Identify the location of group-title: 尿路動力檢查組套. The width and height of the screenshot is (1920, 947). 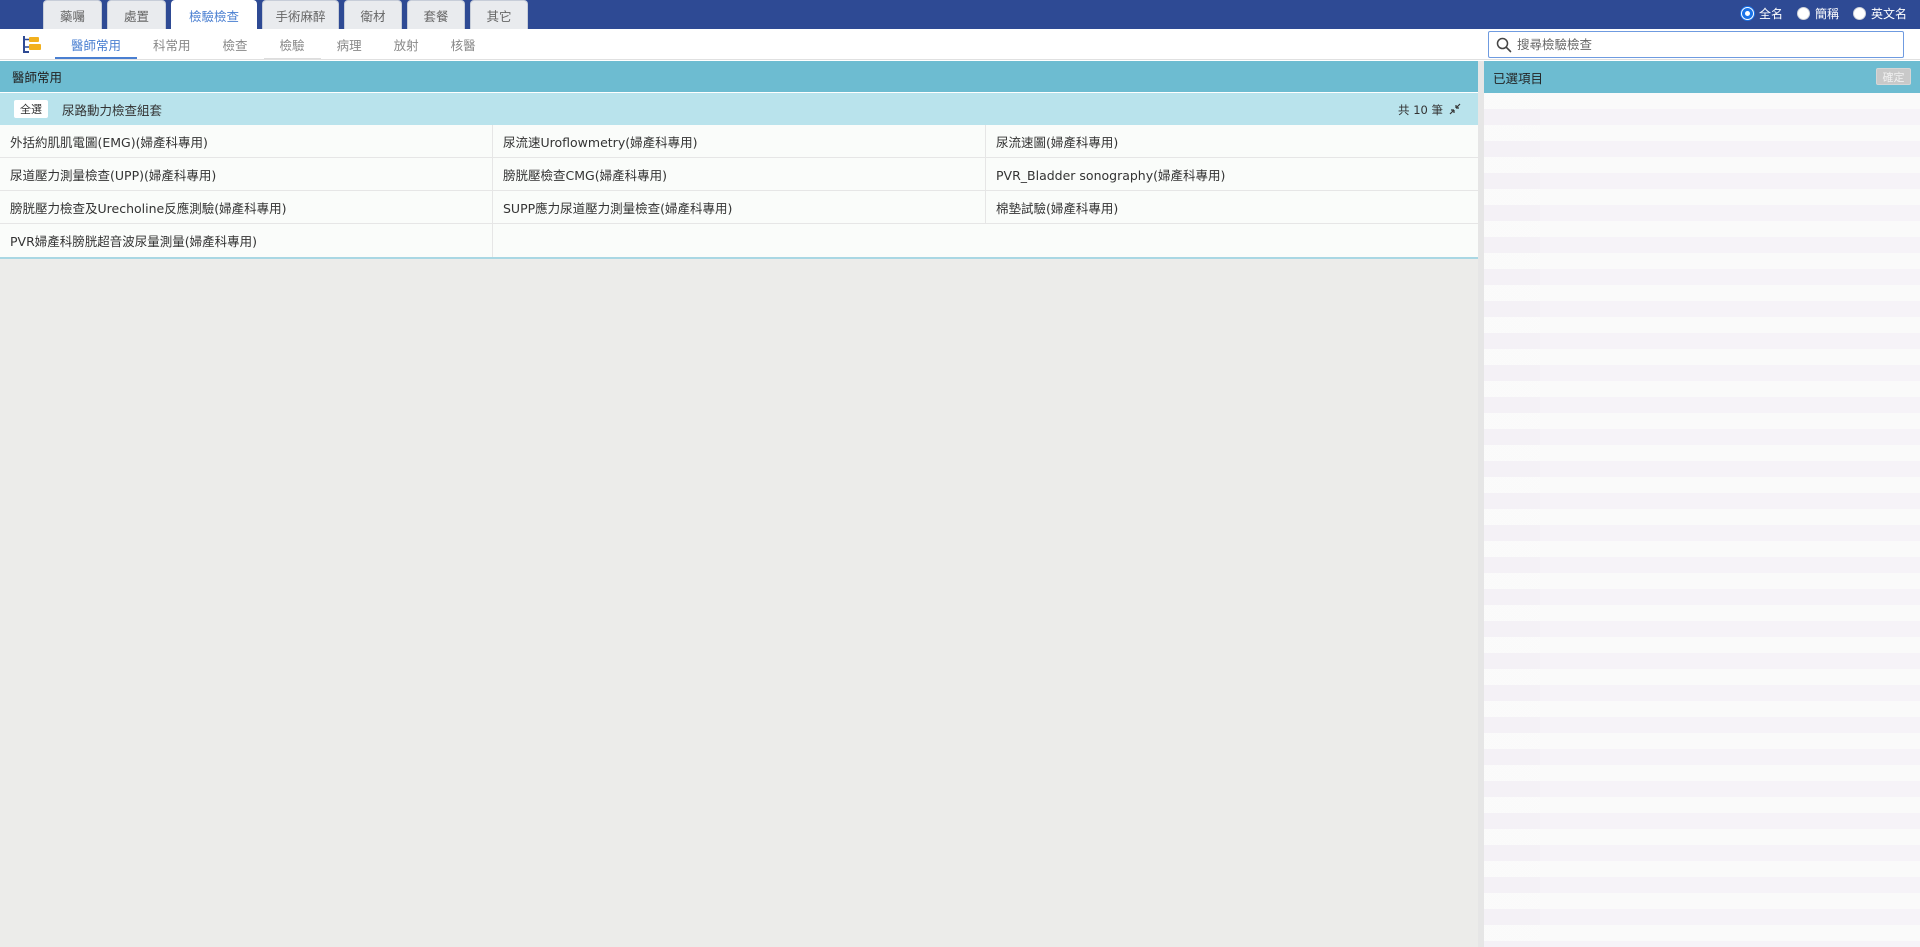
(112, 110).